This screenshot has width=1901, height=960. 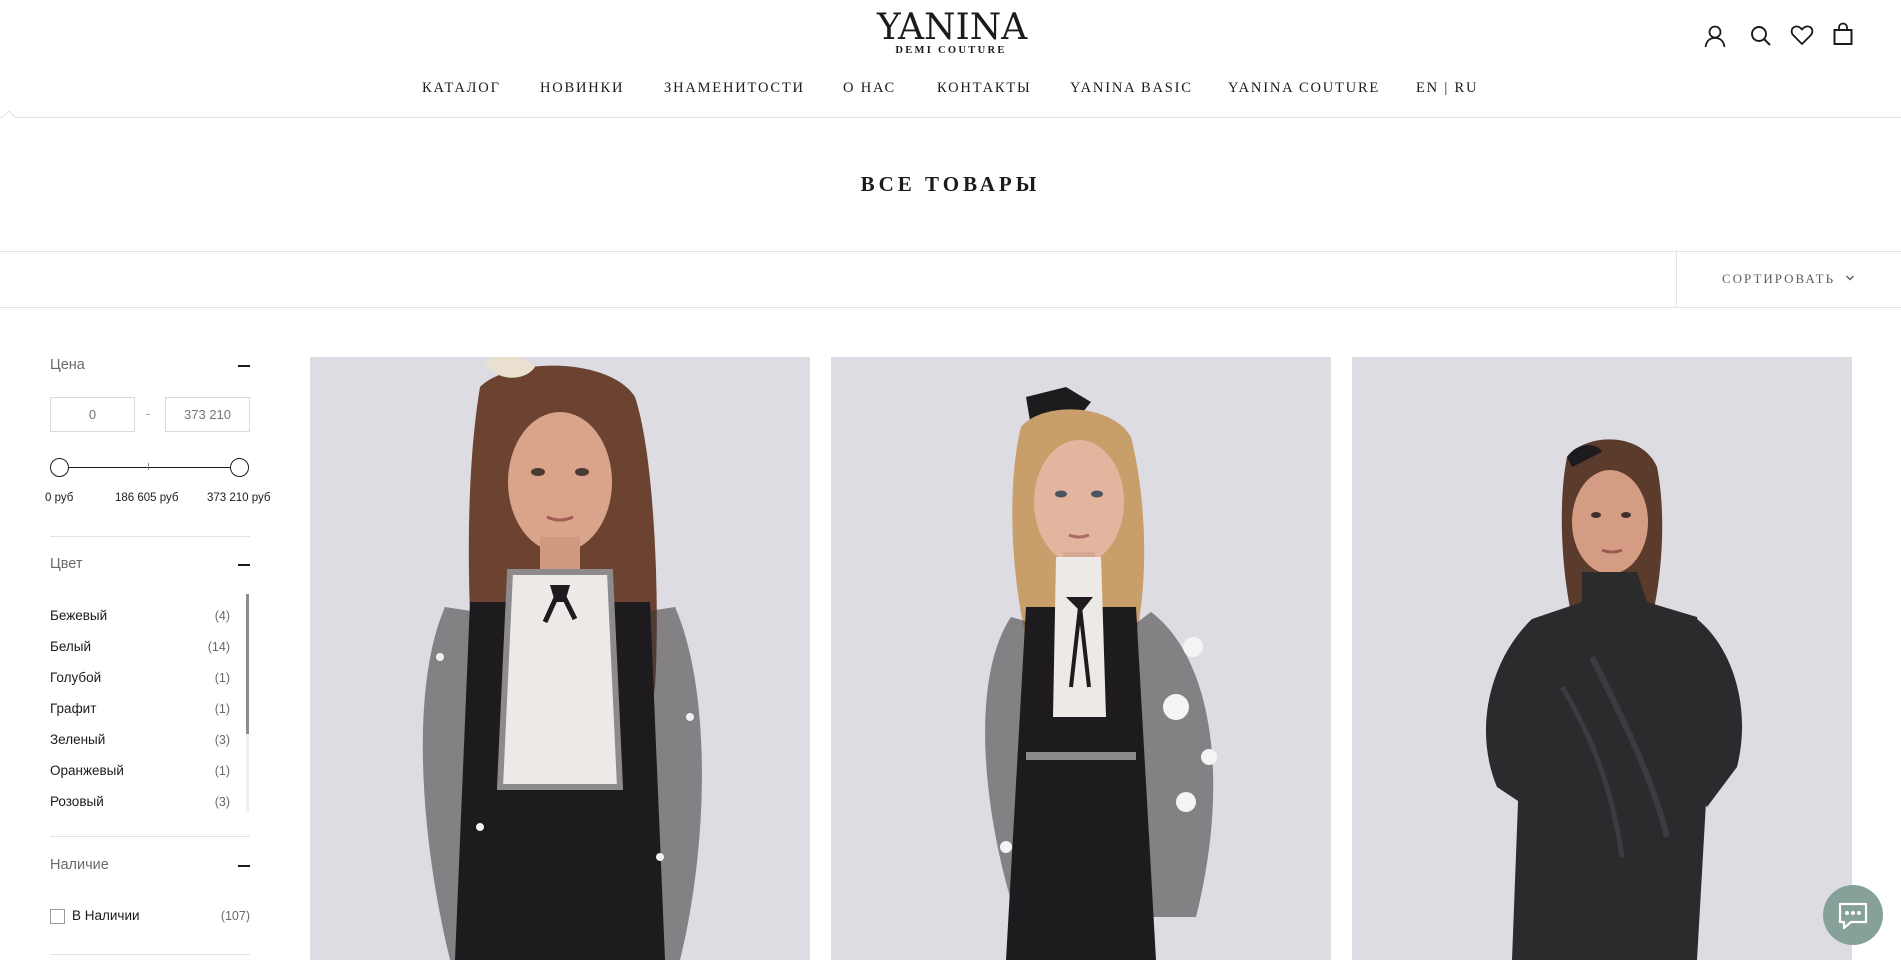 What do you see at coordinates (150, 917) in the screenshot?
I see `availability-option: В Наличии (107)` at bounding box center [150, 917].